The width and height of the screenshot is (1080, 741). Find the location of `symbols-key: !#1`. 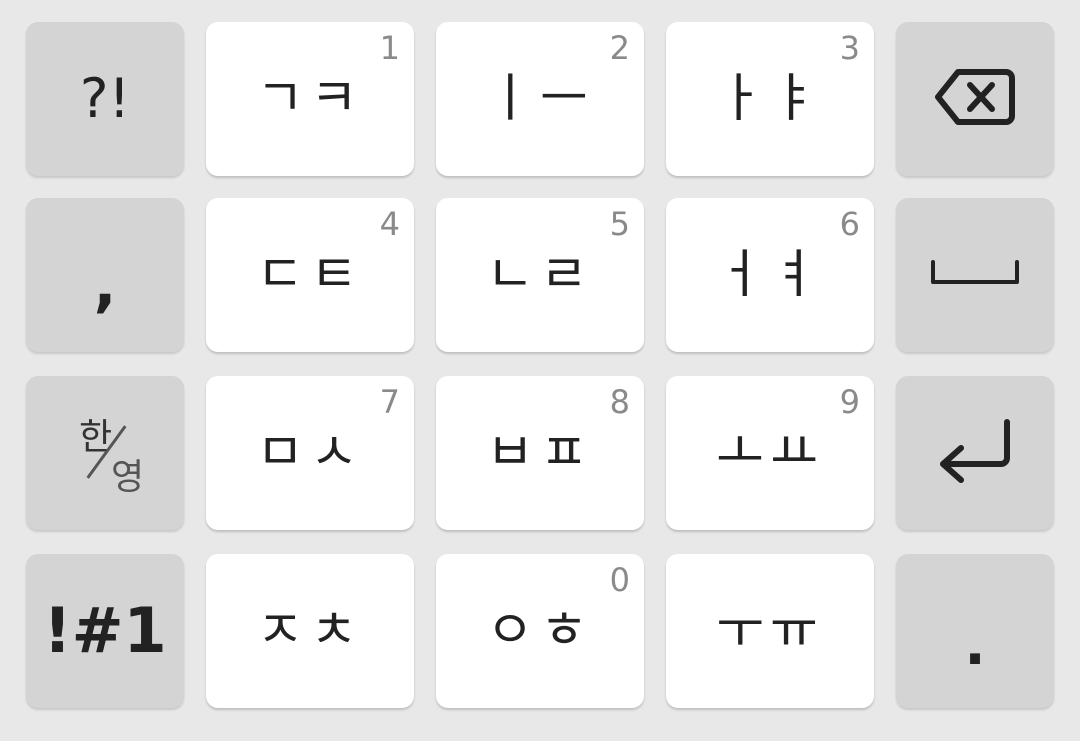

symbols-key: !#1 is located at coordinates (105, 631).